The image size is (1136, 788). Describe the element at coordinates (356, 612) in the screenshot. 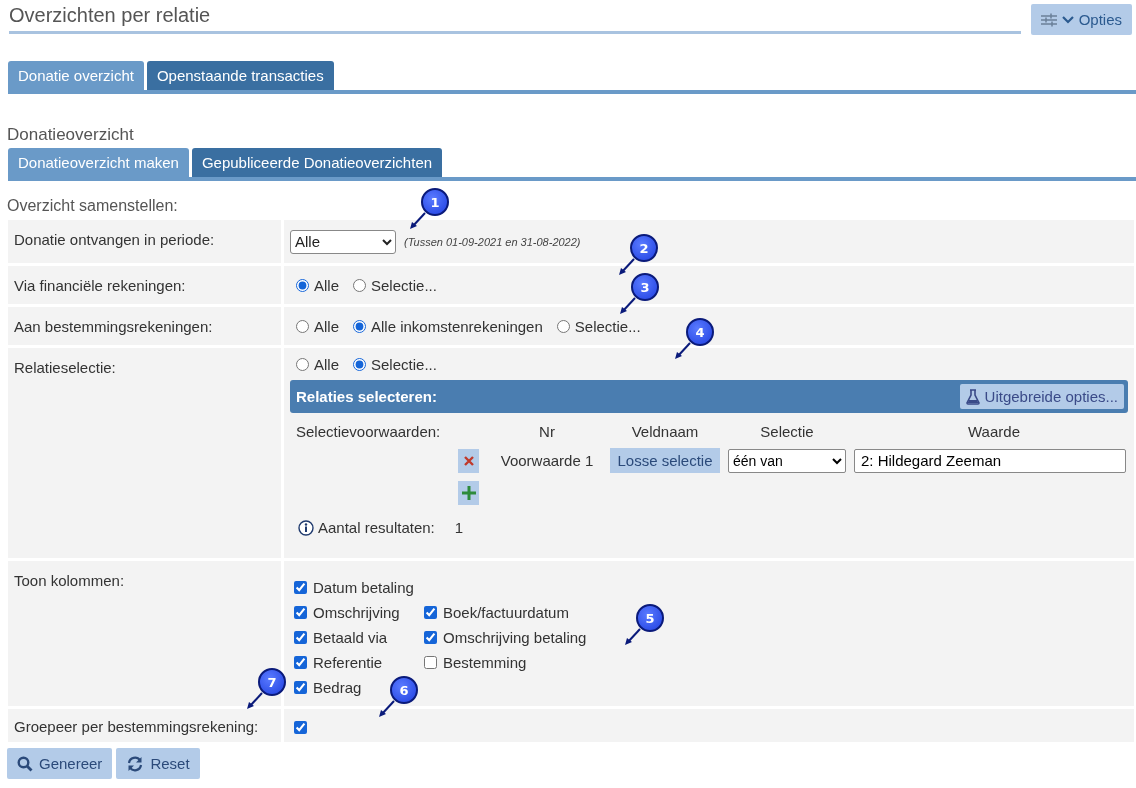

I see `option-label: Omschrijving` at that location.